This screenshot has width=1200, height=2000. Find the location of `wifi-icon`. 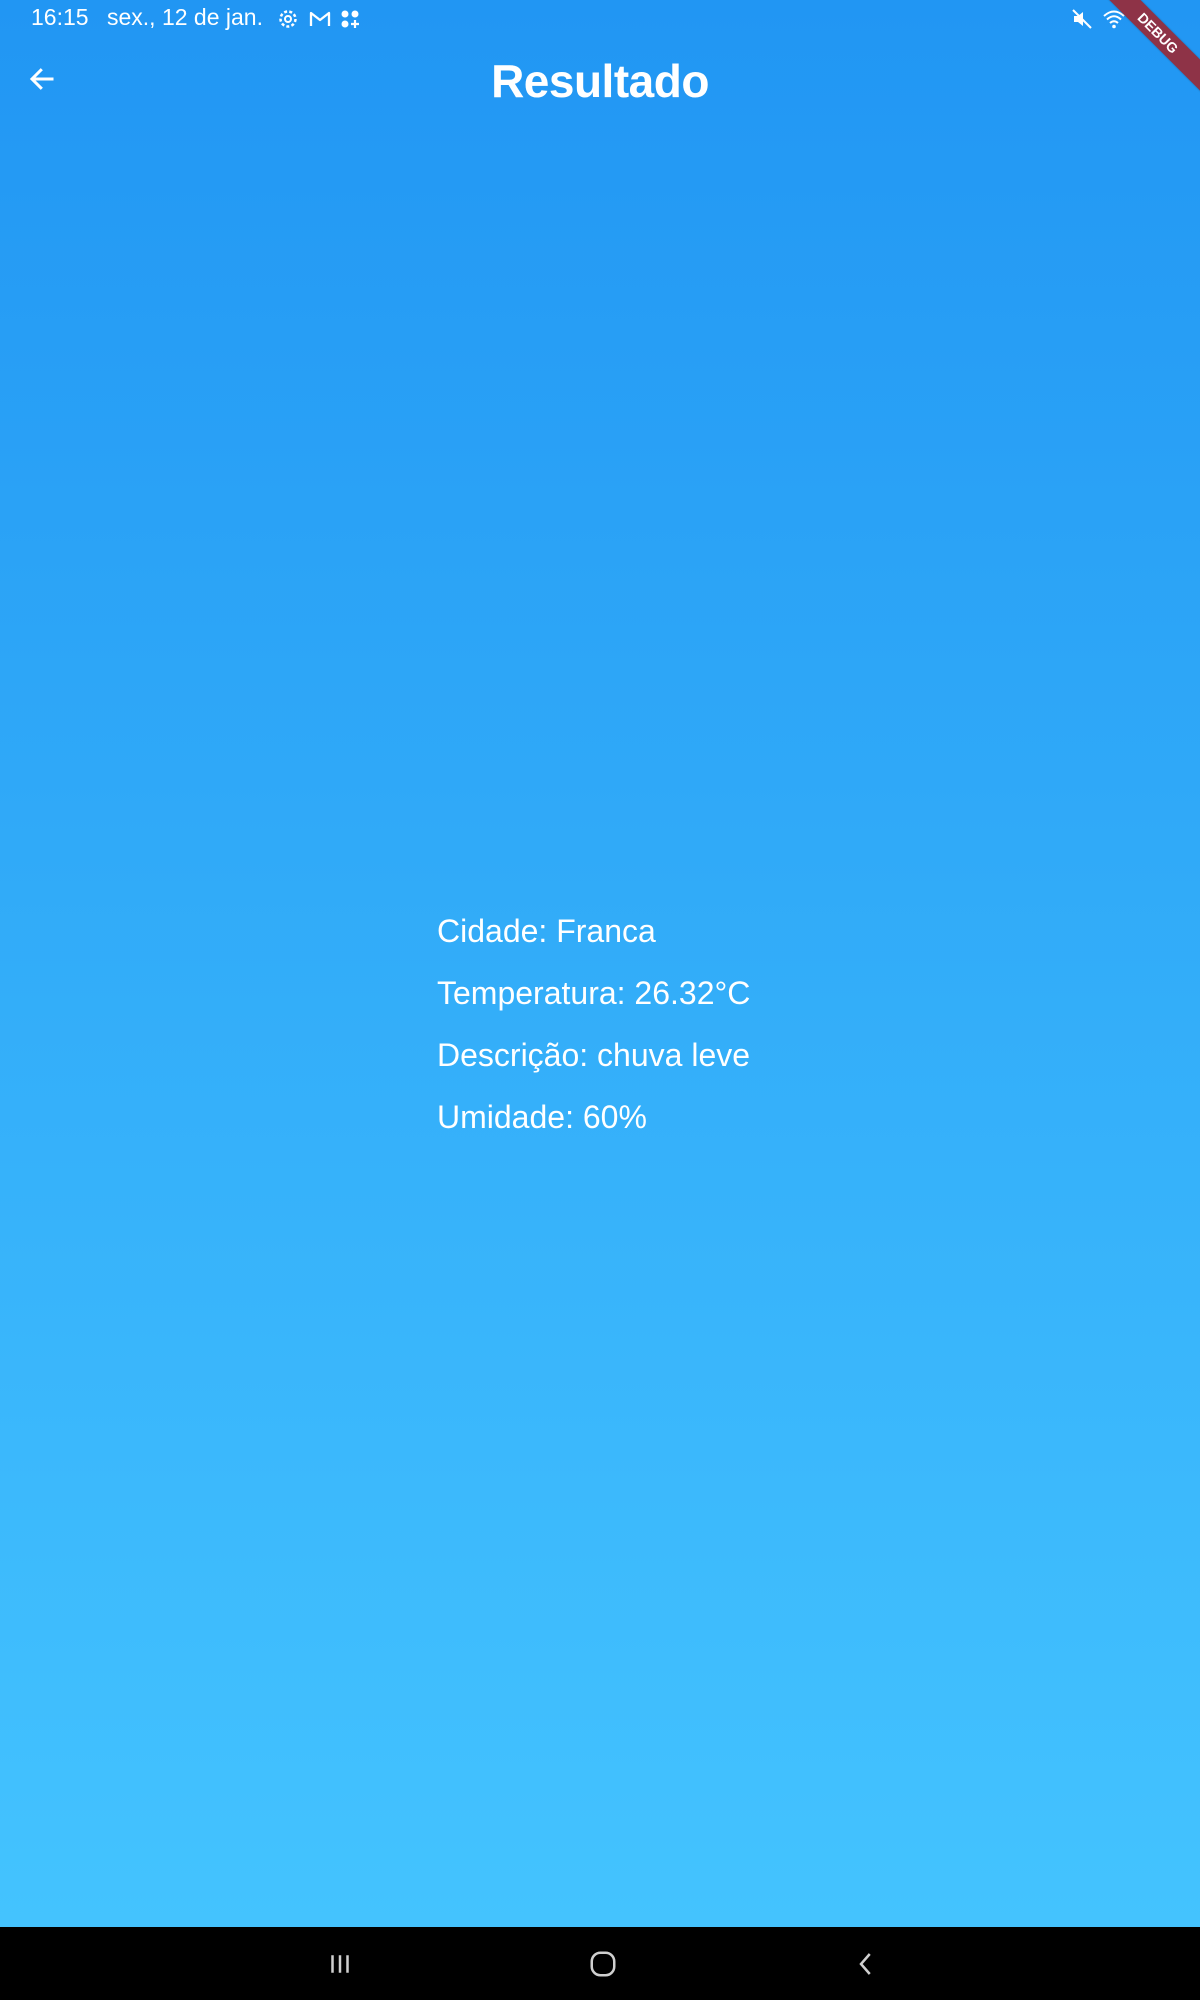

wifi-icon is located at coordinates (1114, 19).